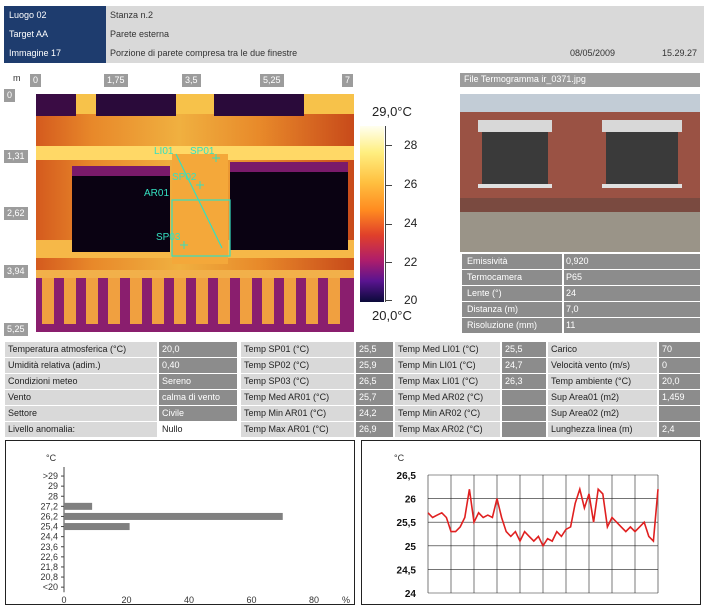 The image size is (708, 609). I want to click on grid-key: Temp SP01 (°C), so click(297, 349).